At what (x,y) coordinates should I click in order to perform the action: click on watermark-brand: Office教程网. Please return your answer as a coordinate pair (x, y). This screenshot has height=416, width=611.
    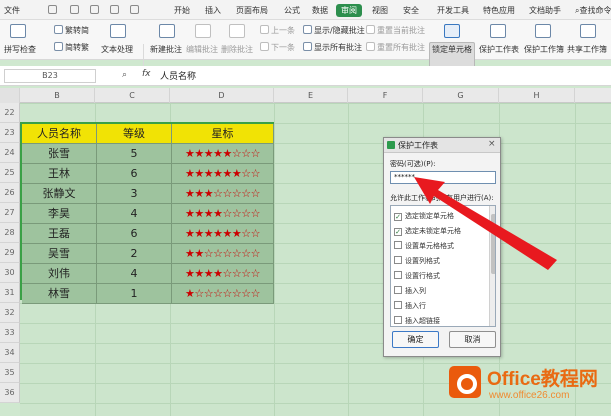
    Looking at the image, I should click on (542, 379).